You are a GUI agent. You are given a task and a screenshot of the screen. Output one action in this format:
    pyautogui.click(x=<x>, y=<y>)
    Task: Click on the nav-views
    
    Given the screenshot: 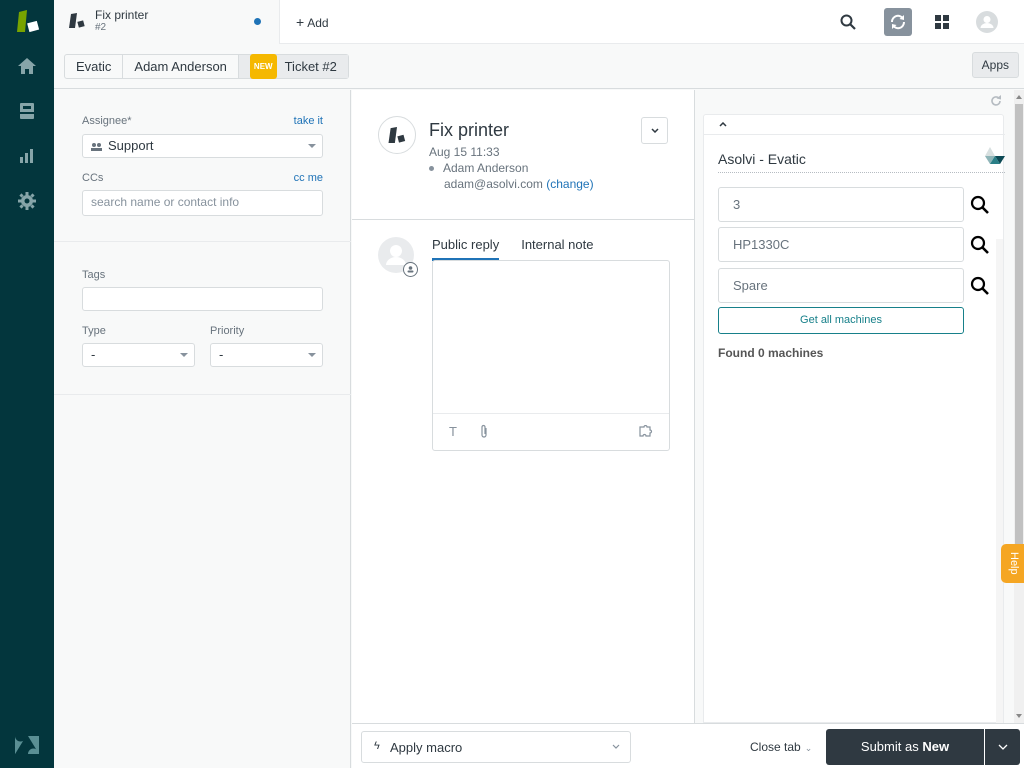 What is the action you would take?
    pyautogui.click(x=27, y=111)
    